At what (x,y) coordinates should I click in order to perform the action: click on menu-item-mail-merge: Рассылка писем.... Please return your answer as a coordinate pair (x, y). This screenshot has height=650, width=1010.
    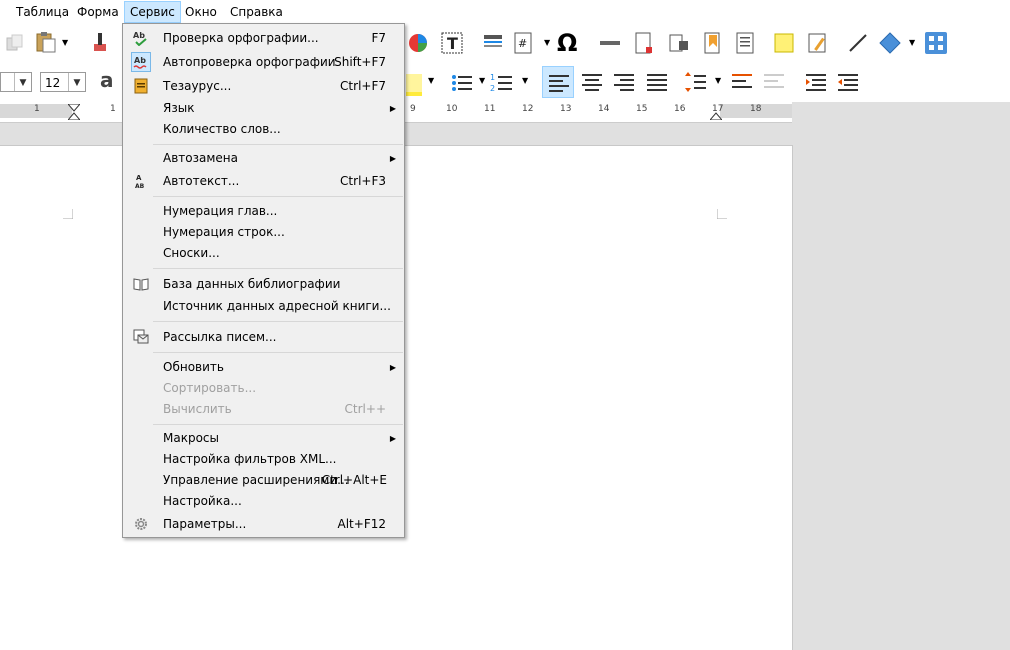
    Looking at the image, I should click on (263, 337).